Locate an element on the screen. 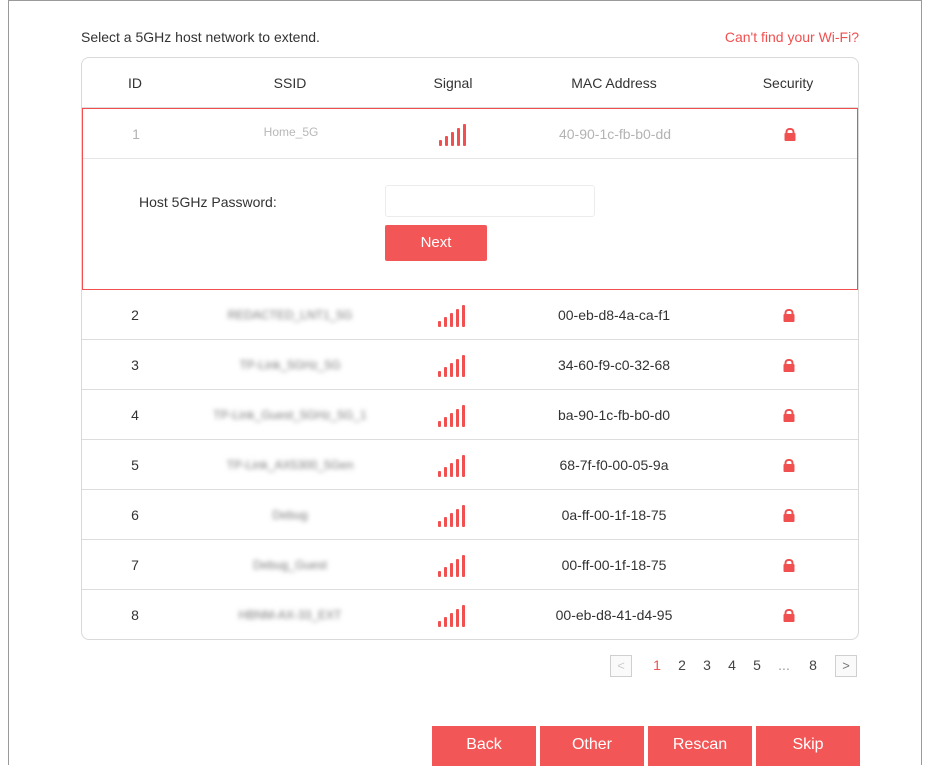  row-mac: 0a-ff-00-1f-18-75 is located at coordinates (614, 515).